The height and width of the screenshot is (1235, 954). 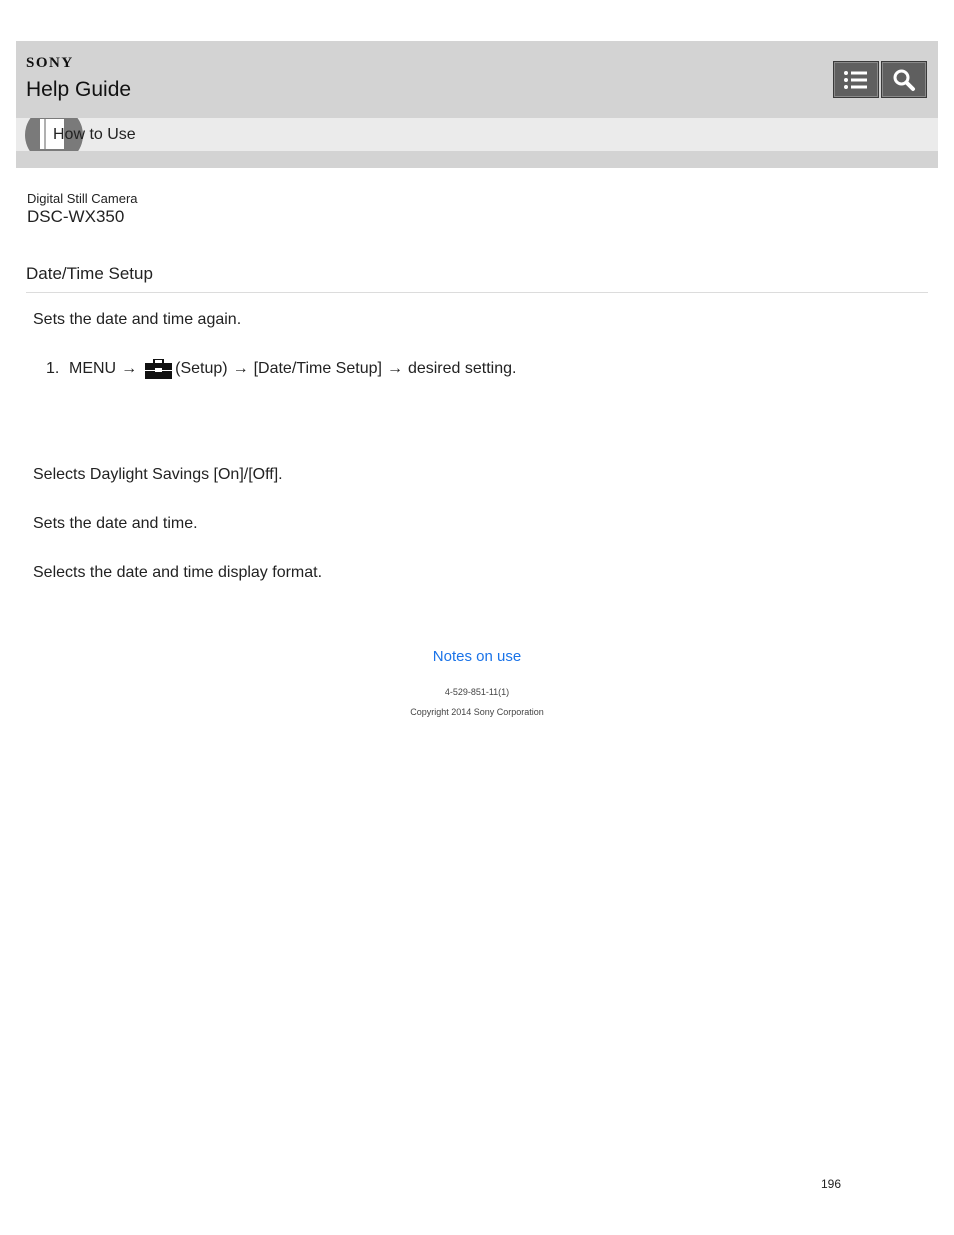 What do you see at coordinates (137, 319) in the screenshot?
I see `intro-text: Sets the date and time again.` at bounding box center [137, 319].